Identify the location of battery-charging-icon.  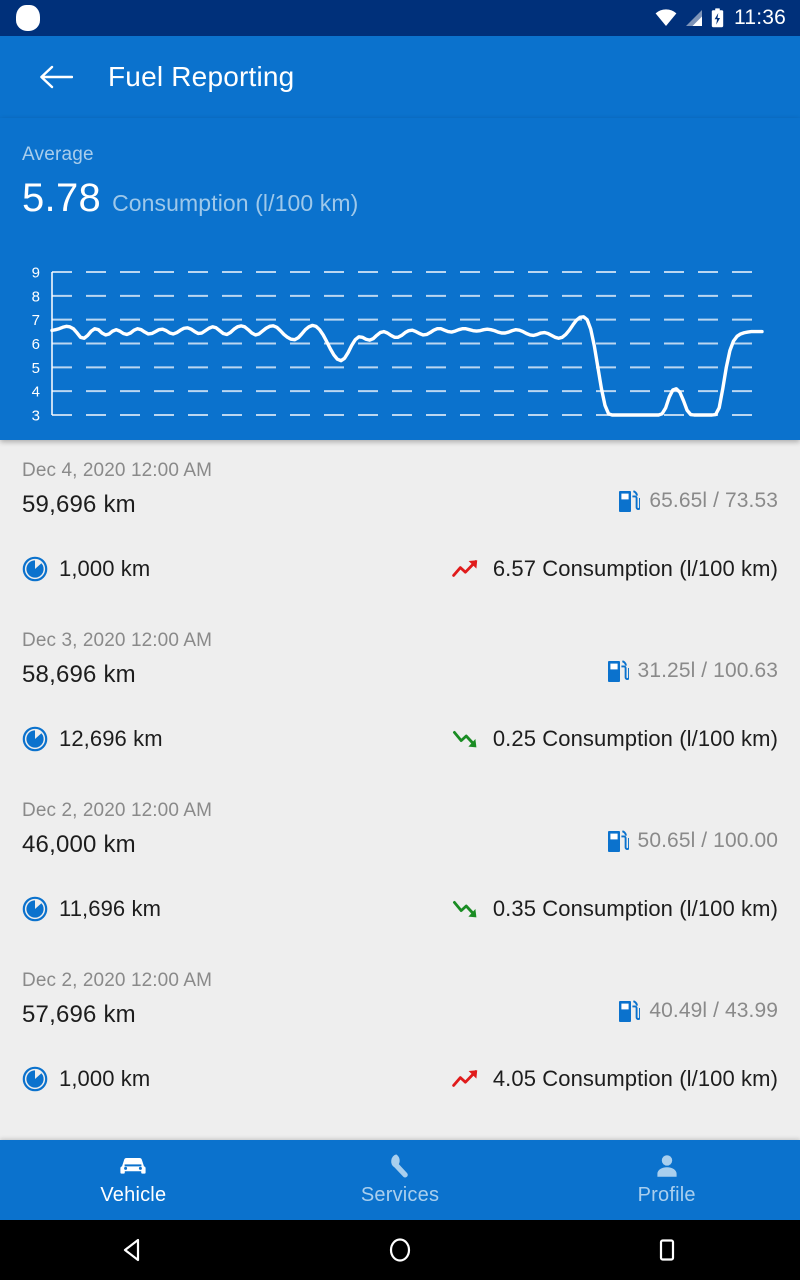
(717, 18).